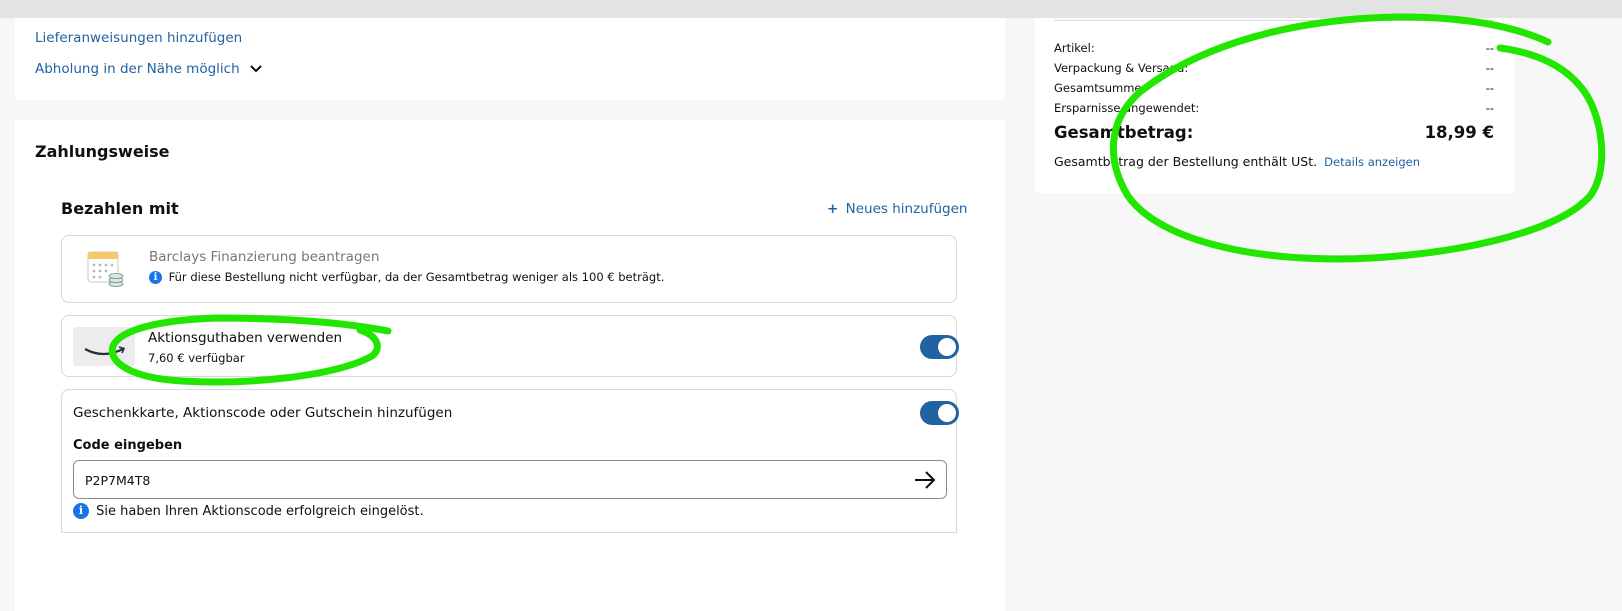 The height and width of the screenshot is (611, 1622). I want to click on order-total-label: Gesamtbetrag:, so click(1124, 132).